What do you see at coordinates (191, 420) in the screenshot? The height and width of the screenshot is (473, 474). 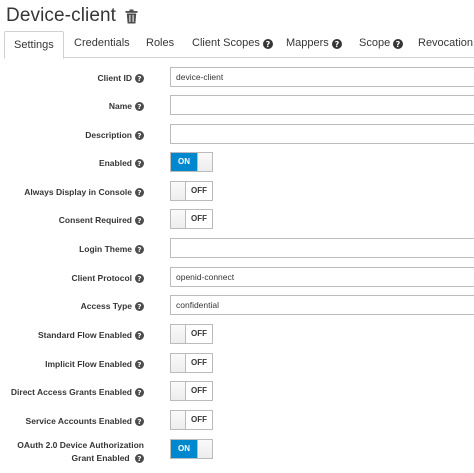 I see `service-accounts-toggle: OFF` at bounding box center [191, 420].